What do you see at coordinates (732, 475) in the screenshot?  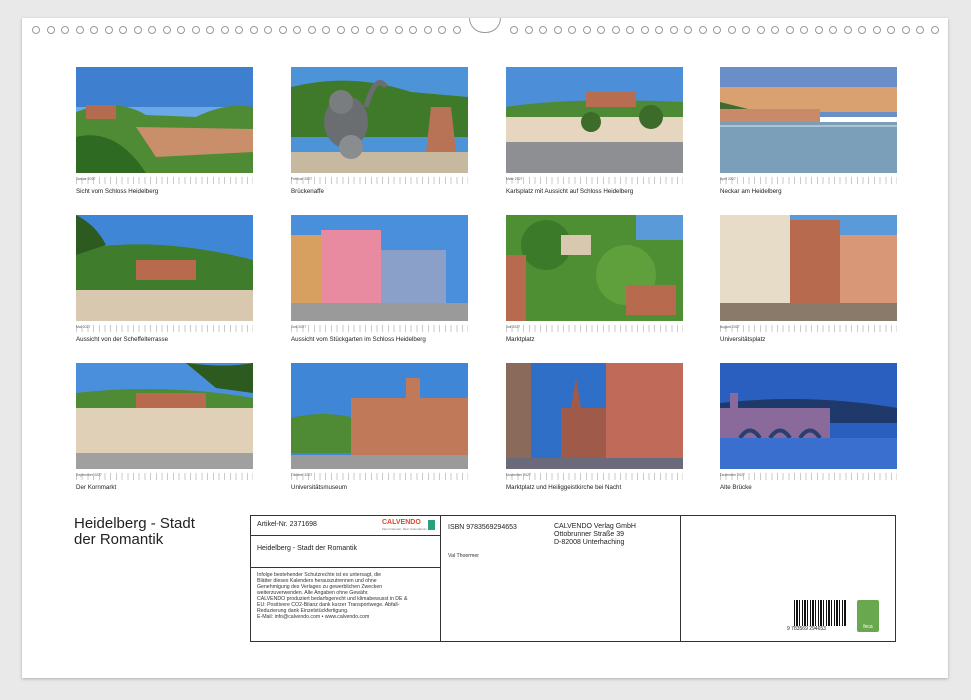 I see `month-name: Dezember 2027` at bounding box center [732, 475].